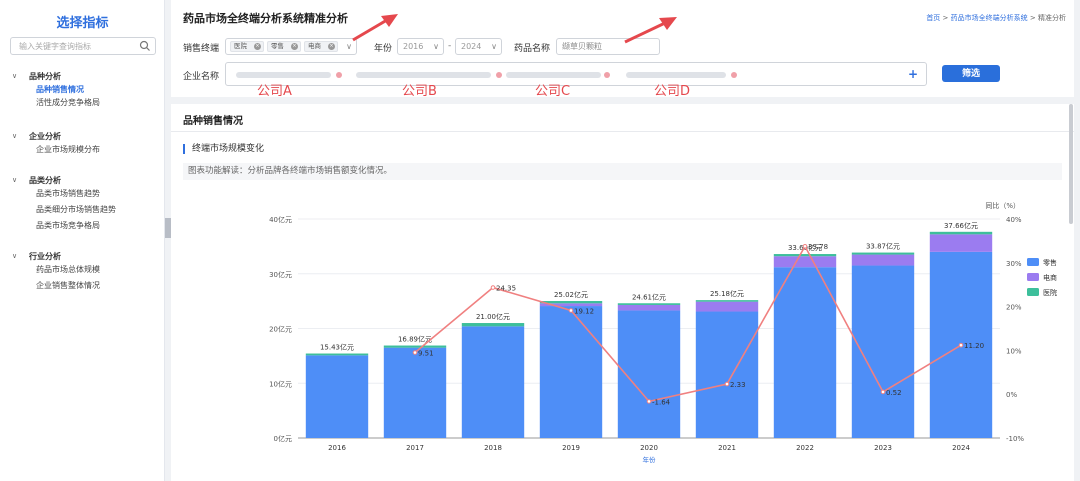 This screenshot has height=481, width=1080. I want to click on y-tick-label: 0亿元, so click(283, 438).